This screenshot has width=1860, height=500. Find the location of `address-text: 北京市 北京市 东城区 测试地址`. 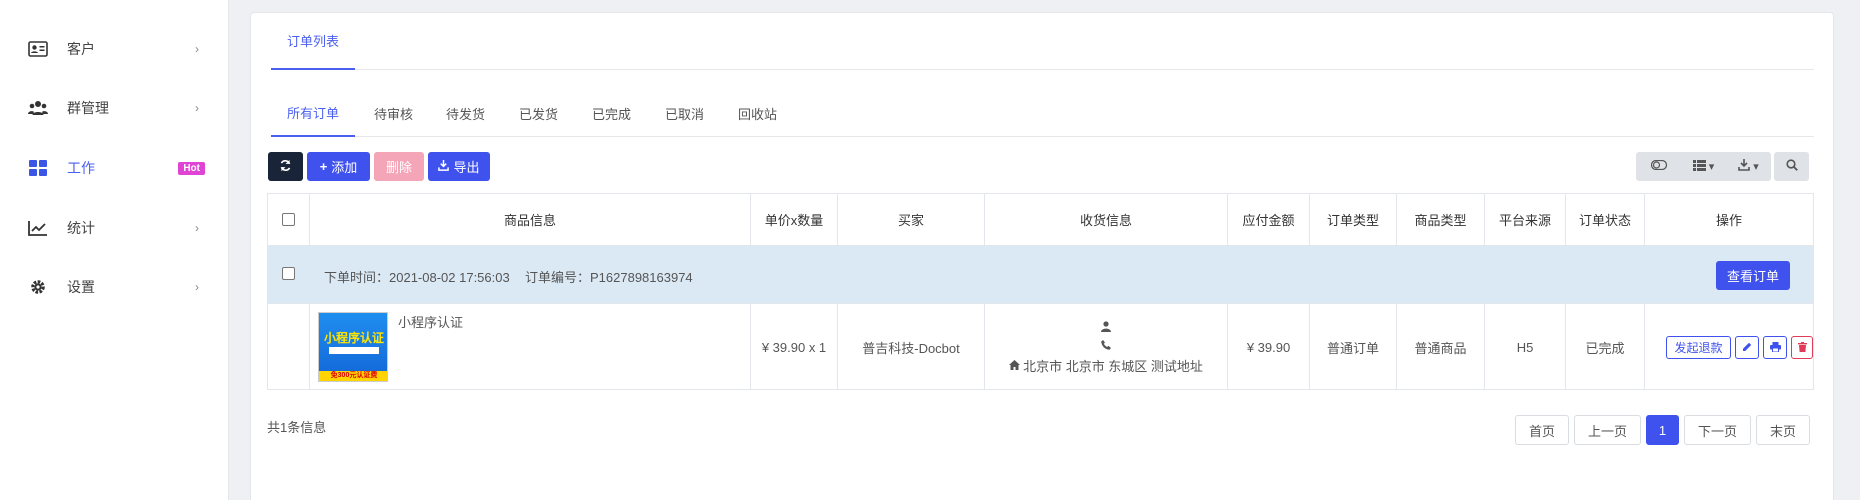

address-text: 北京市 北京市 东城区 测试地址 is located at coordinates (1113, 366).